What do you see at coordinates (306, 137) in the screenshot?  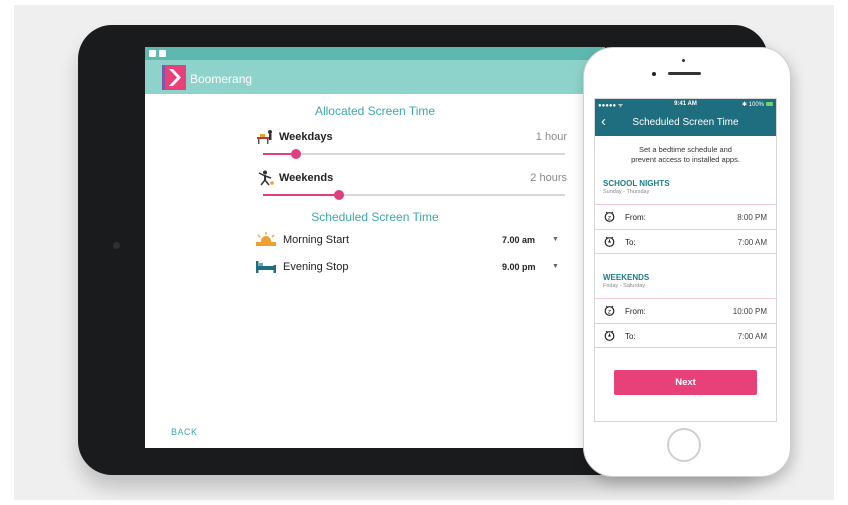 I see `weekdays-label: Weekdays` at bounding box center [306, 137].